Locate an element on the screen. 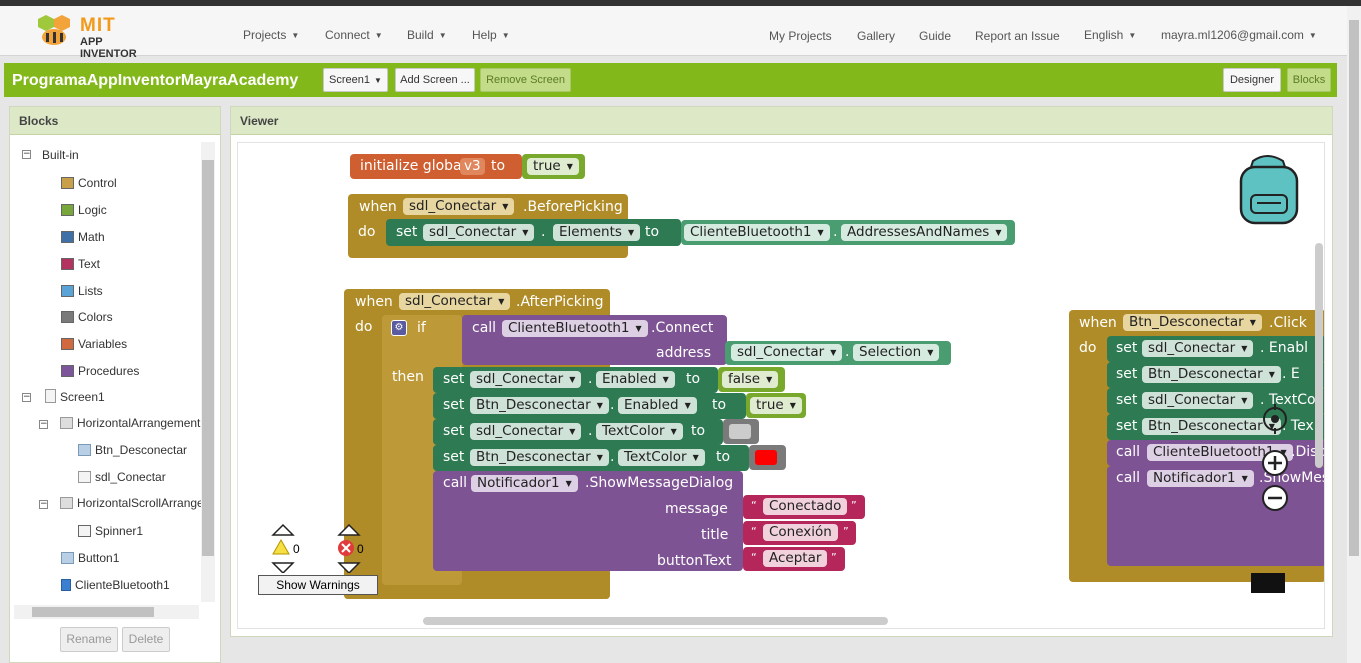 The image size is (1361, 663). r-call-disconnect: call ClienteBluetooth1▼ .Disco is located at coordinates (1215, 453).